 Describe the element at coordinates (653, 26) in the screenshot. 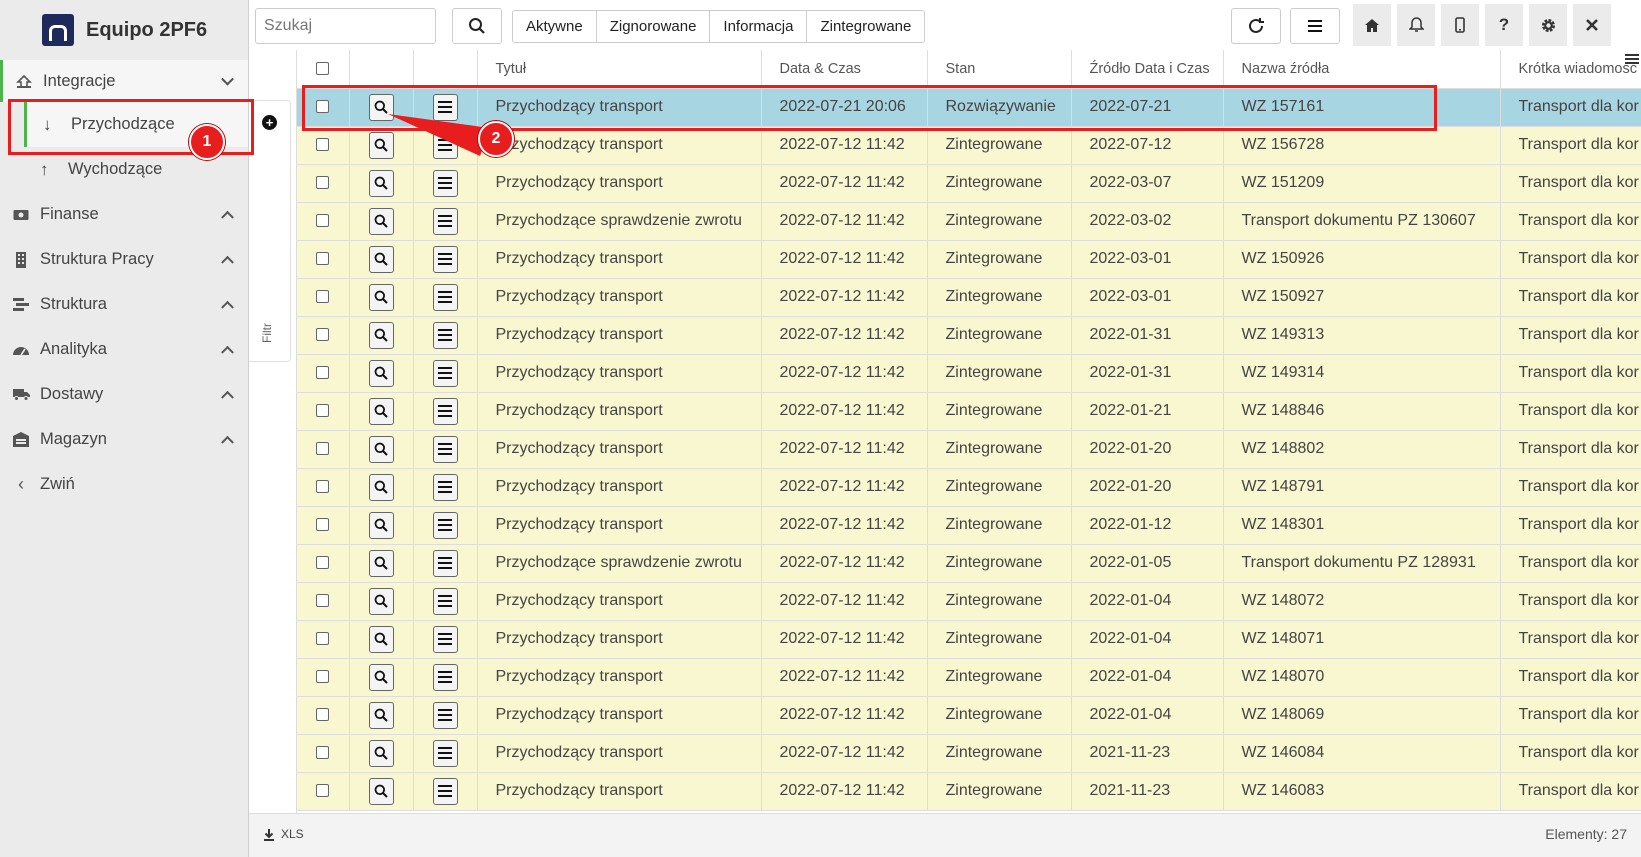

I see `tab-zignorowane: Zignorowane` at that location.